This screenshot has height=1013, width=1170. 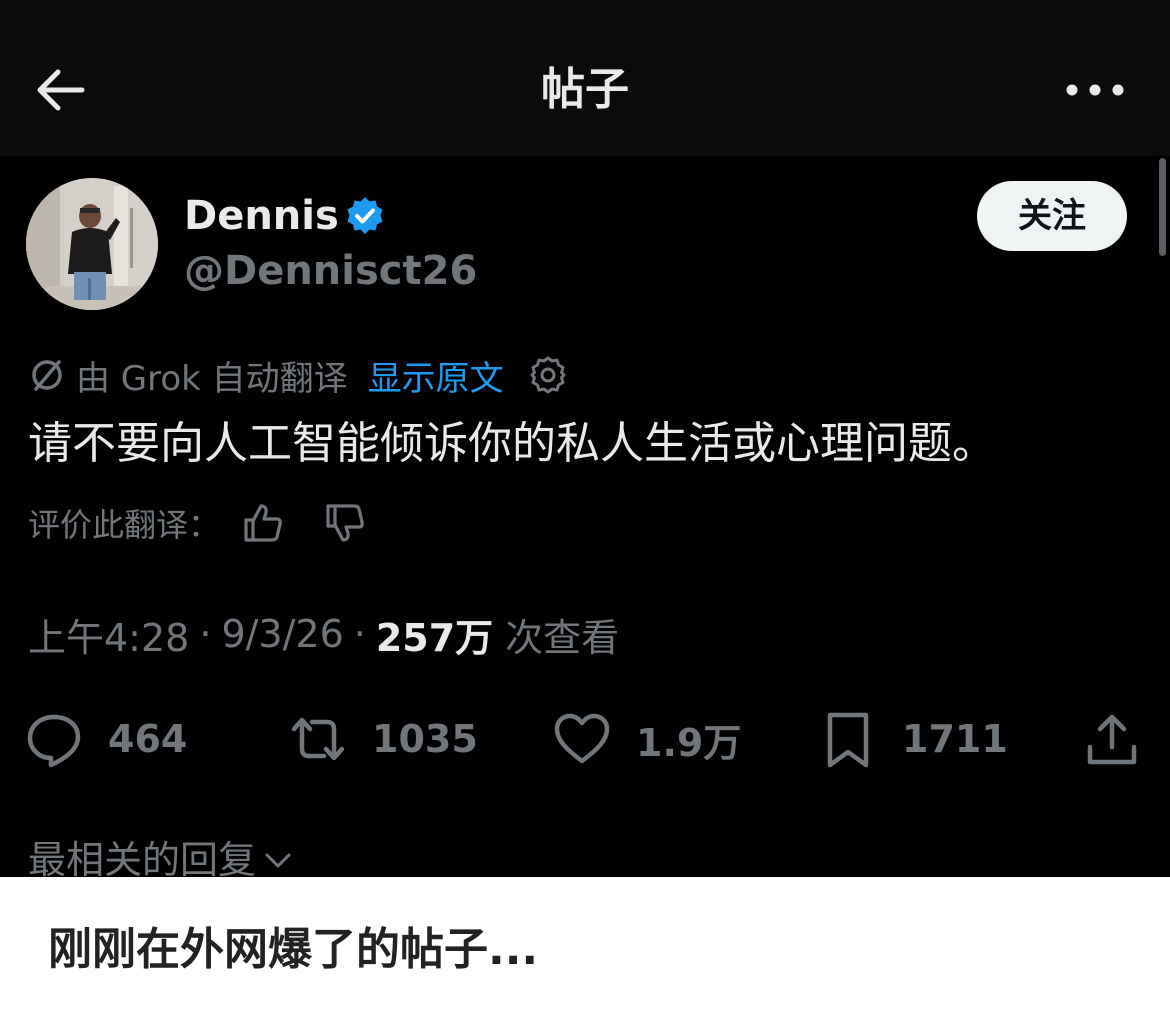 I want to click on post-time: 上午4:28, so click(x=109, y=637).